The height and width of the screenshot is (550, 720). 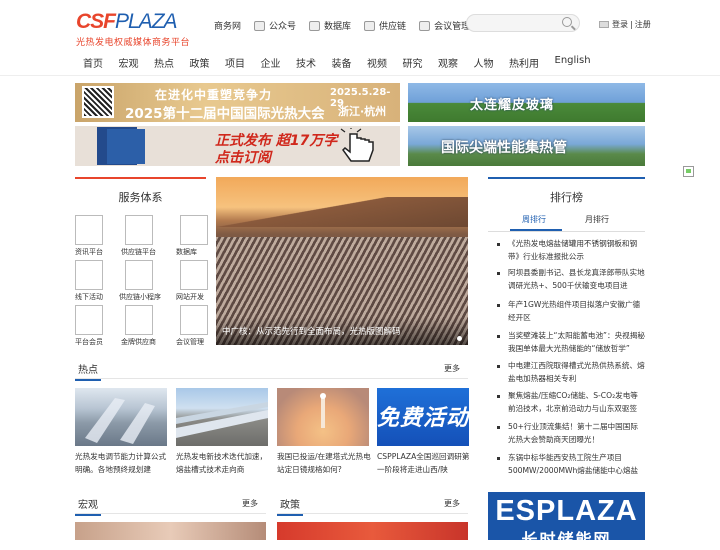 I want to click on search-icon, so click(x=567, y=22).